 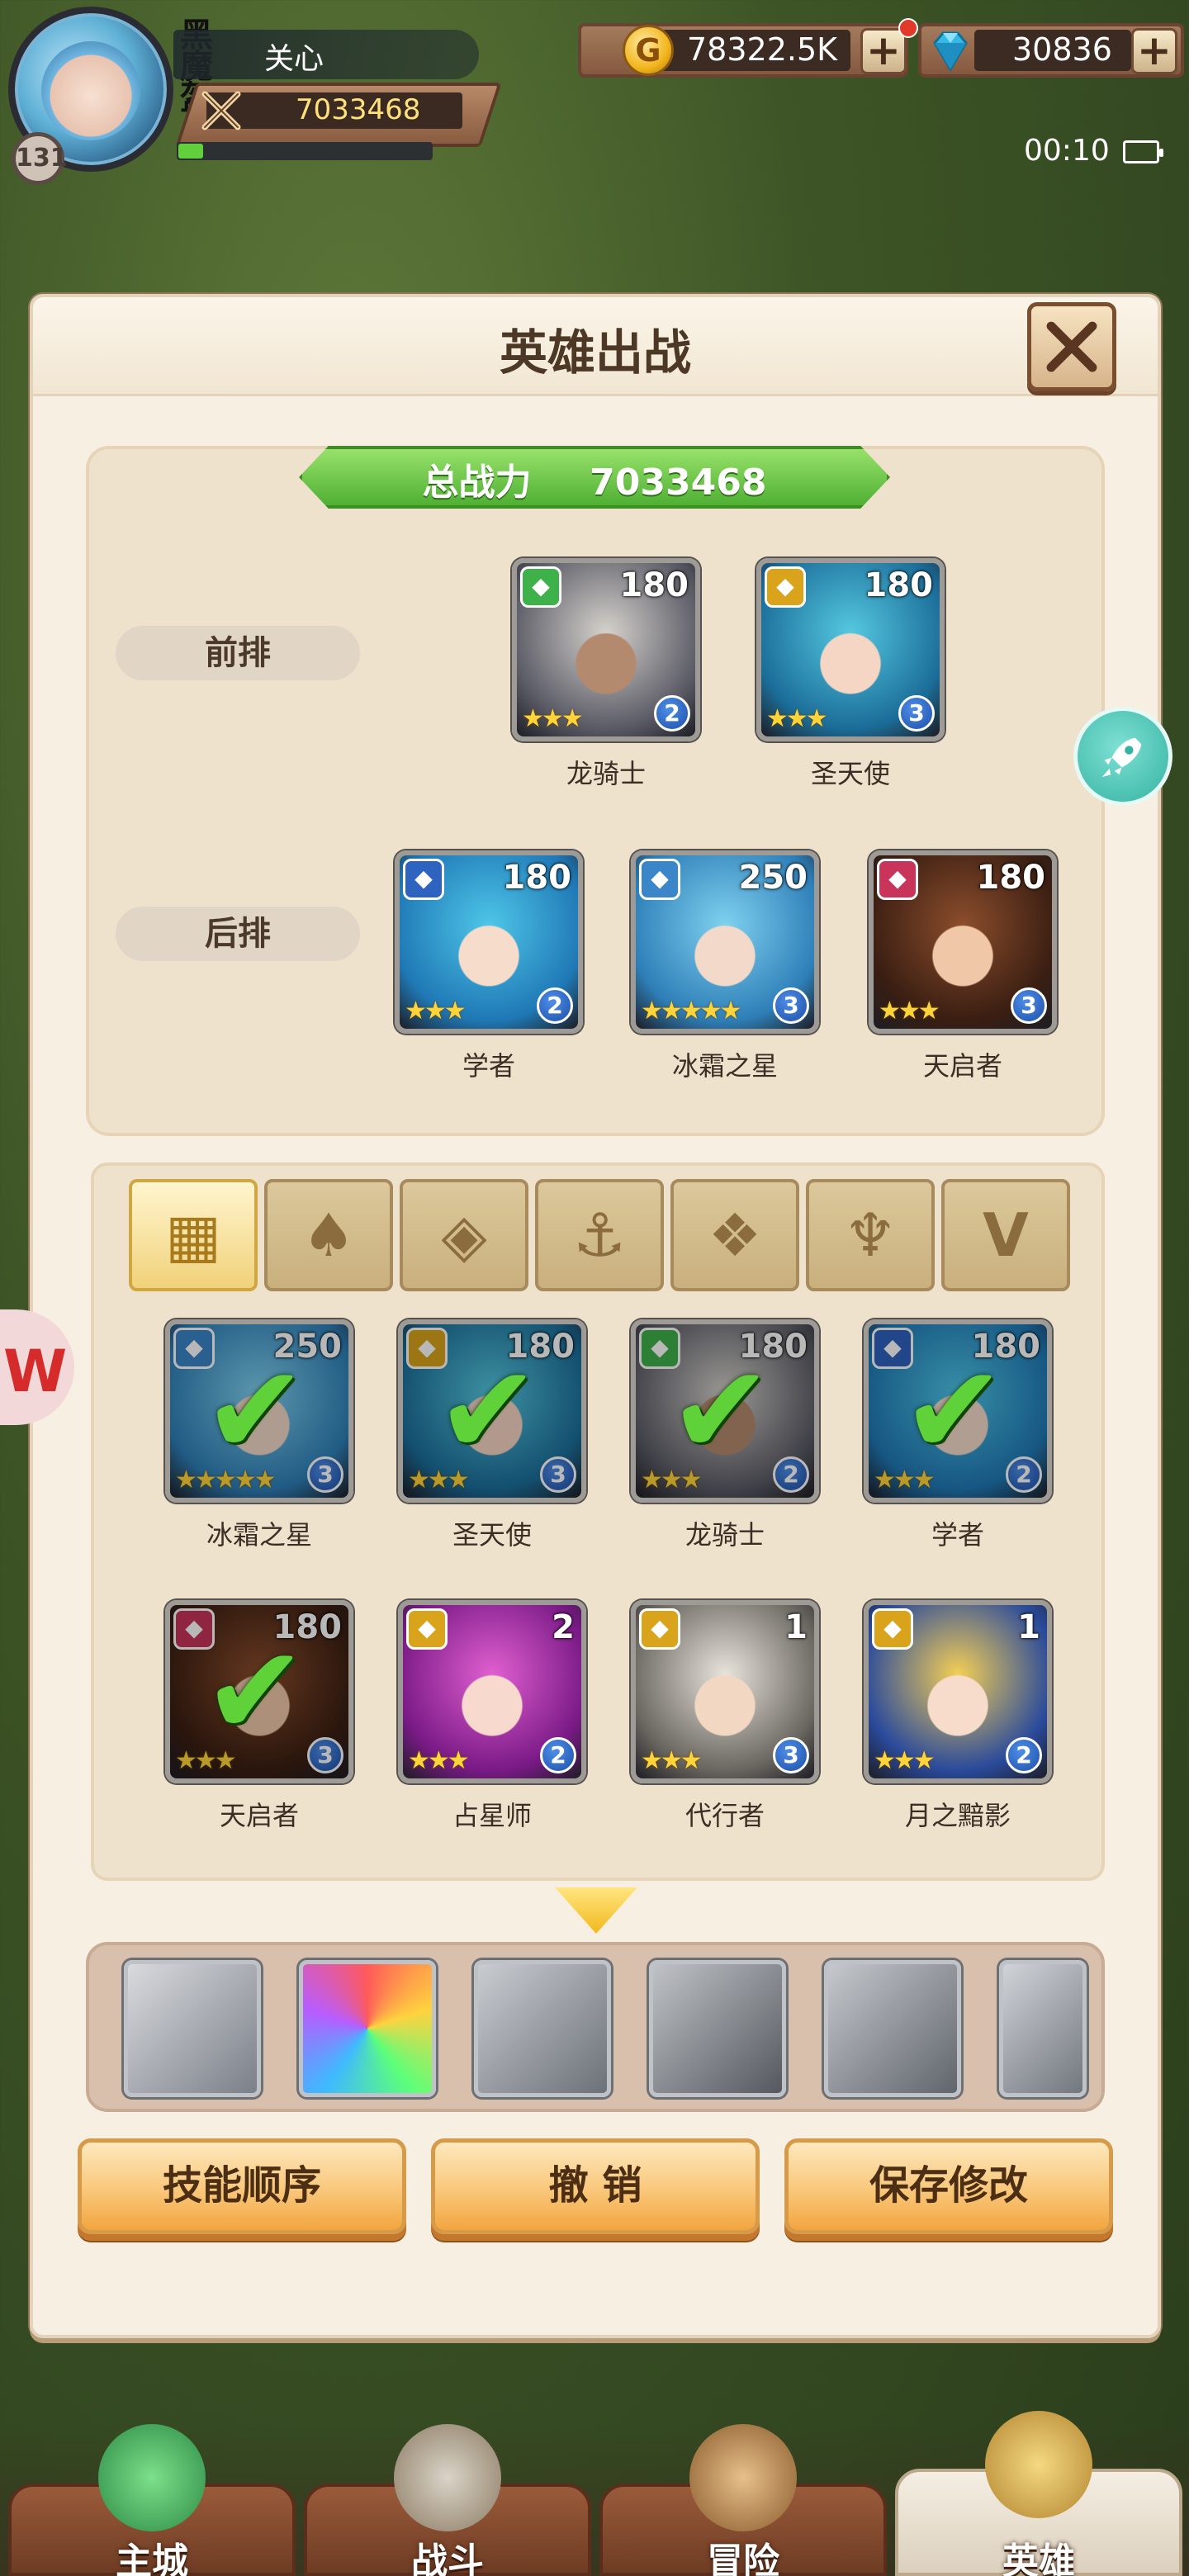 What do you see at coordinates (1062, 49) in the screenshot?
I see `gem-amount: 30836` at bounding box center [1062, 49].